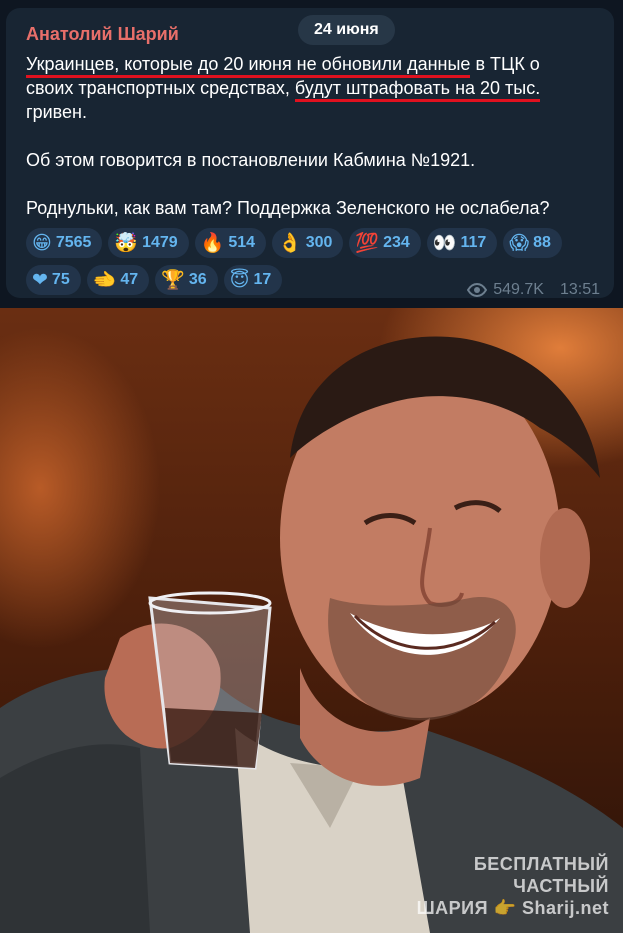  Describe the element at coordinates (477, 290) in the screenshot. I see `eye-icon` at that location.